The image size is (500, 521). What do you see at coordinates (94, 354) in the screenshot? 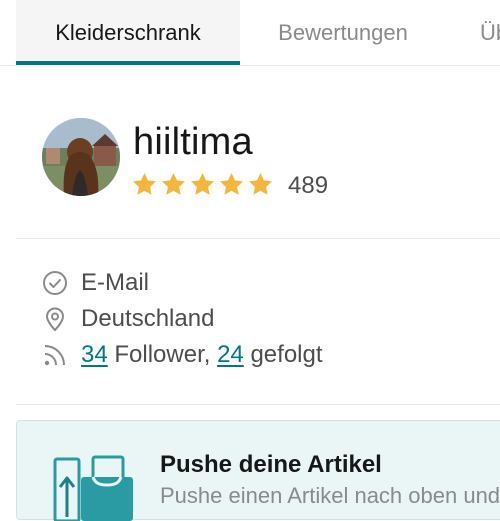
I see `followers-count-link: 34` at bounding box center [94, 354].